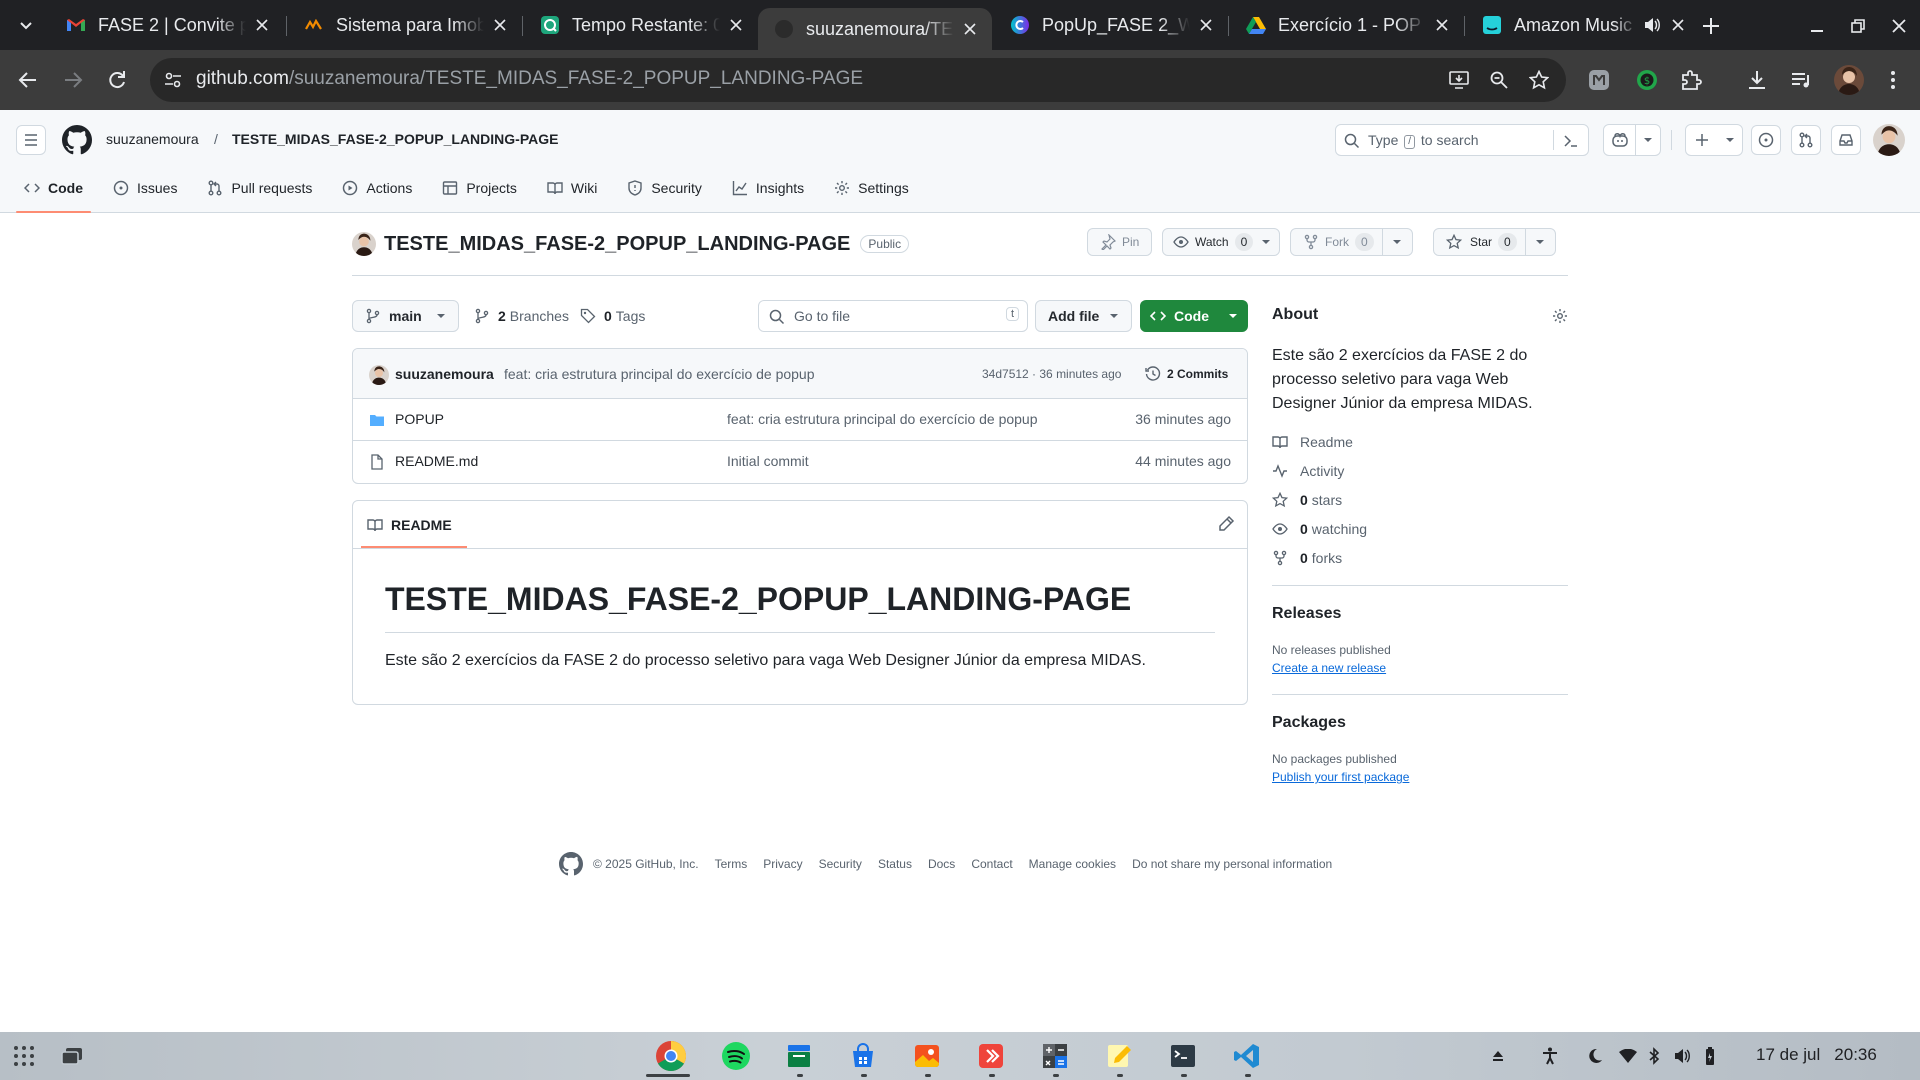  What do you see at coordinates (1583, 25) in the screenshot?
I see `browser-tab-amazon-music: Amazon Music` at bounding box center [1583, 25].